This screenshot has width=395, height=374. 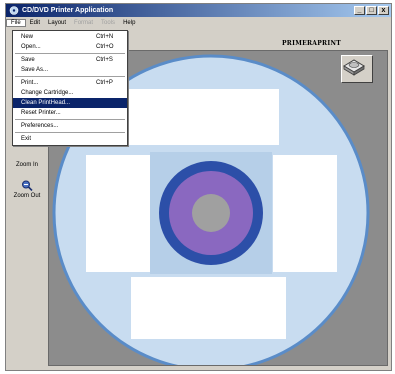 What do you see at coordinates (108, 23) in the screenshot?
I see `menu-tools: Tools` at bounding box center [108, 23].